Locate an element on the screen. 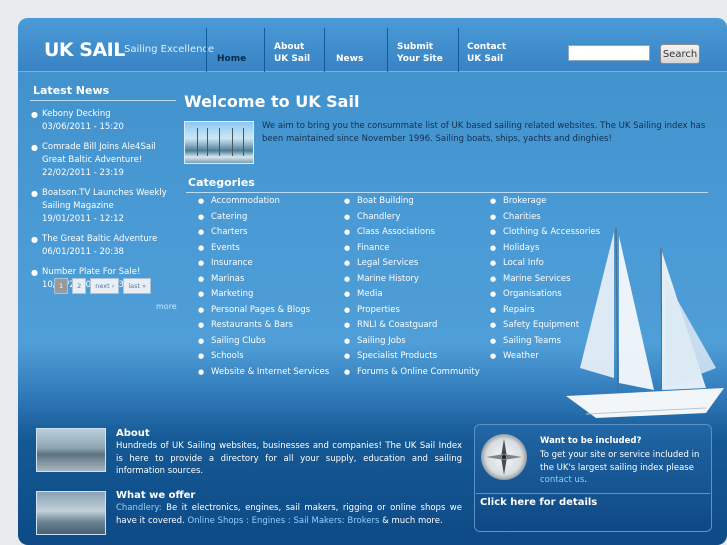  category-label: RNLI & Coastguard is located at coordinates (397, 325).